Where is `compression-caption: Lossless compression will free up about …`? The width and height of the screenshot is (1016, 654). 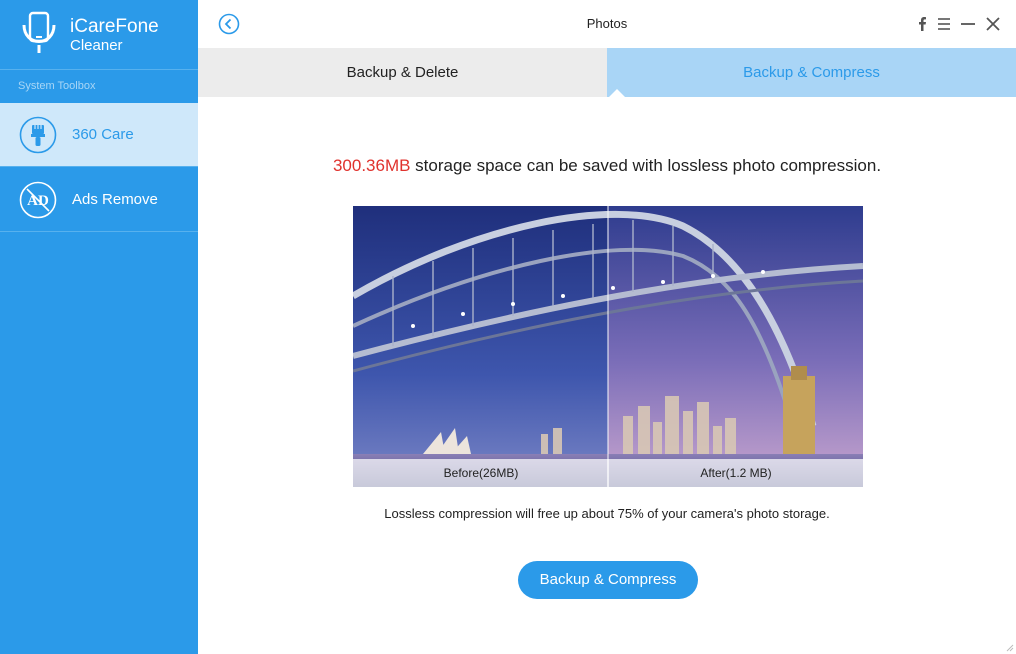
compression-caption: Lossless compression will free up about … is located at coordinates (607, 513).